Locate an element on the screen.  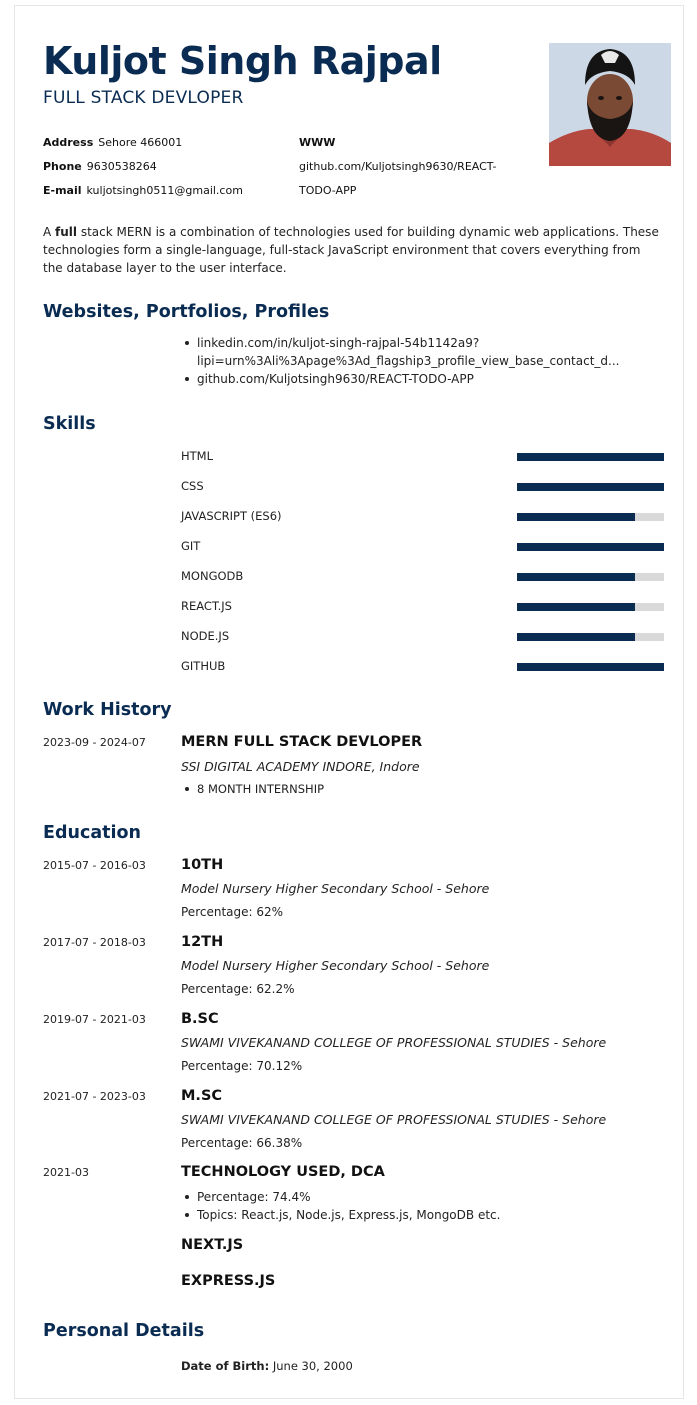
skill-name: NODE.JS is located at coordinates (205, 636).